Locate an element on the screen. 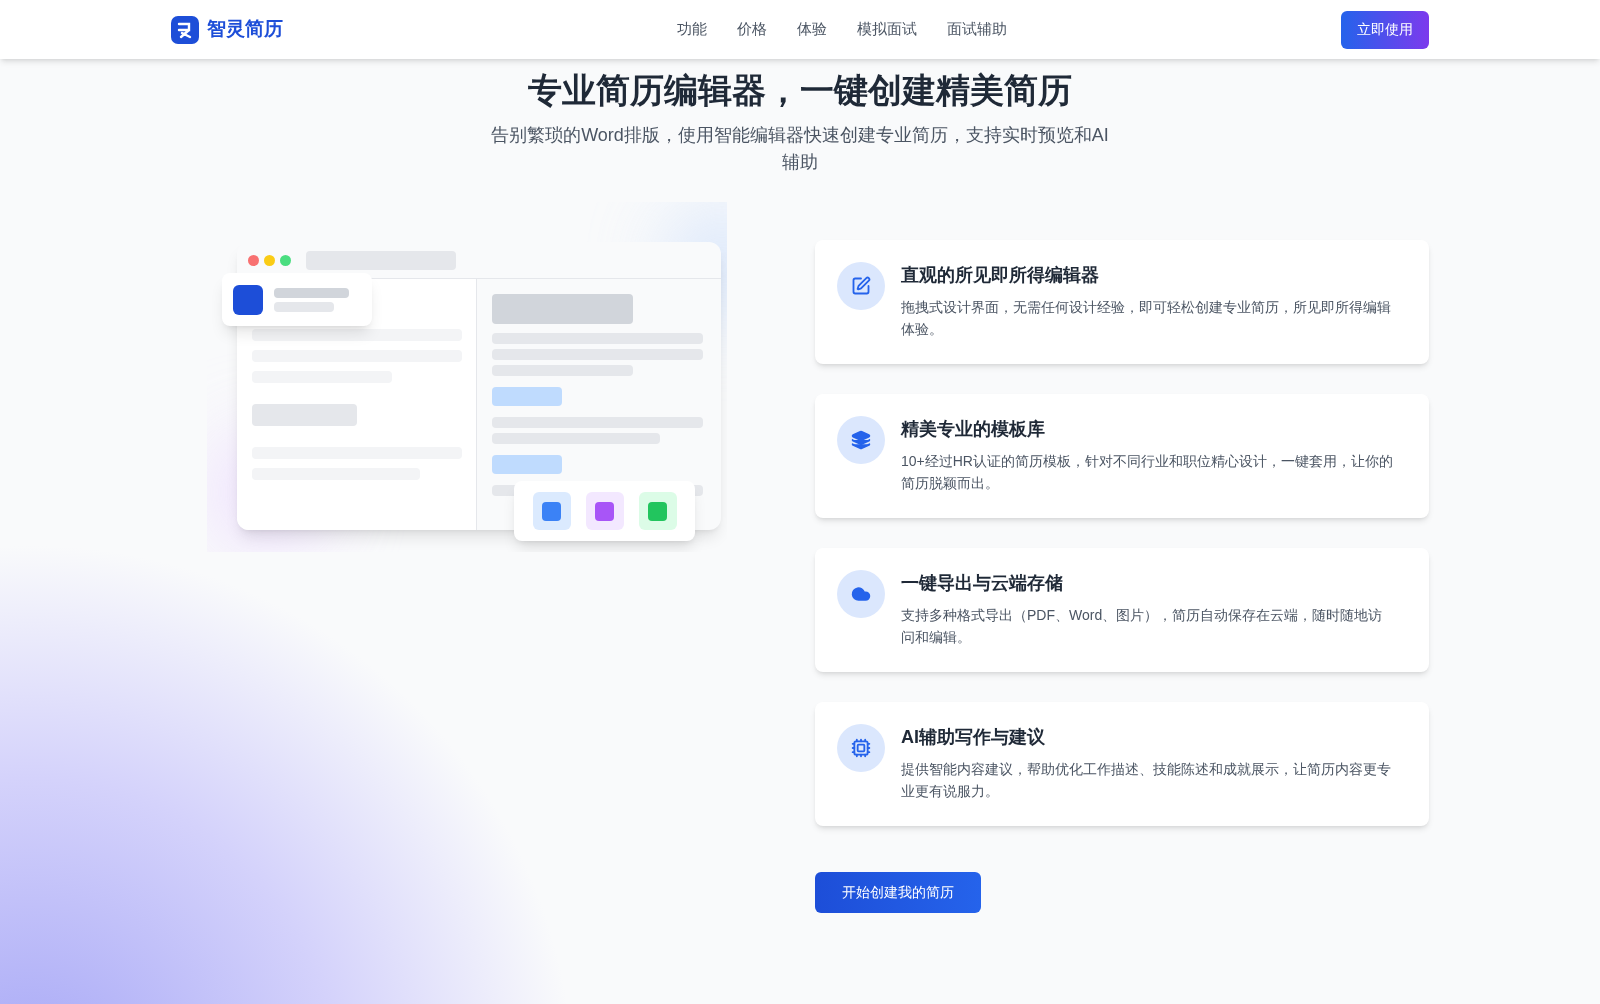  nav-link: 价格 is located at coordinates (752, 29).